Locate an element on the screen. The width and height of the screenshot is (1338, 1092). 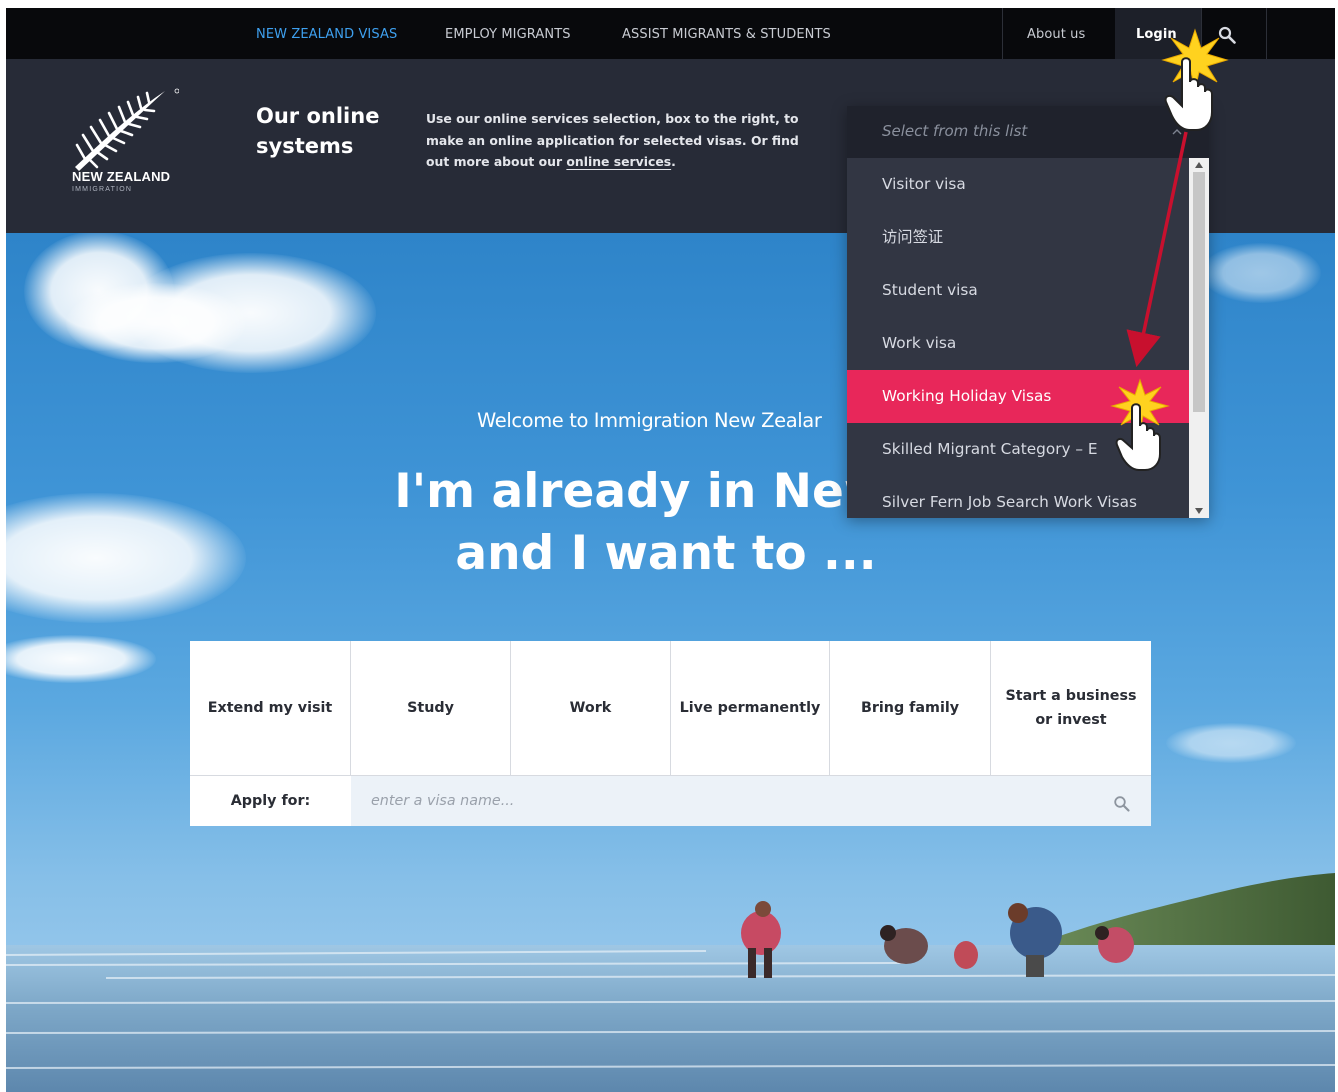
dropdown-scrollbar is located at coordinates (1199, 338).